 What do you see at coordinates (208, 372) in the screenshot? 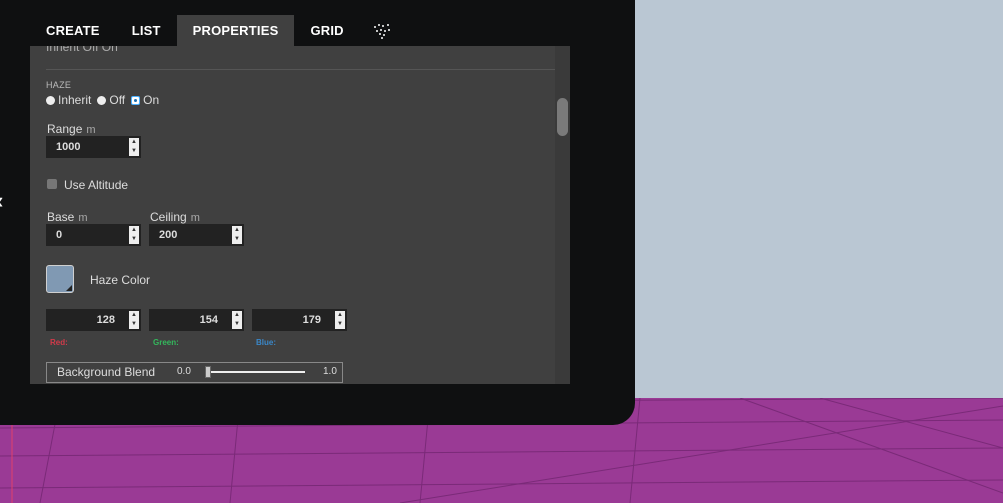
I see `blend-handle` at bounding box center [208, 372].